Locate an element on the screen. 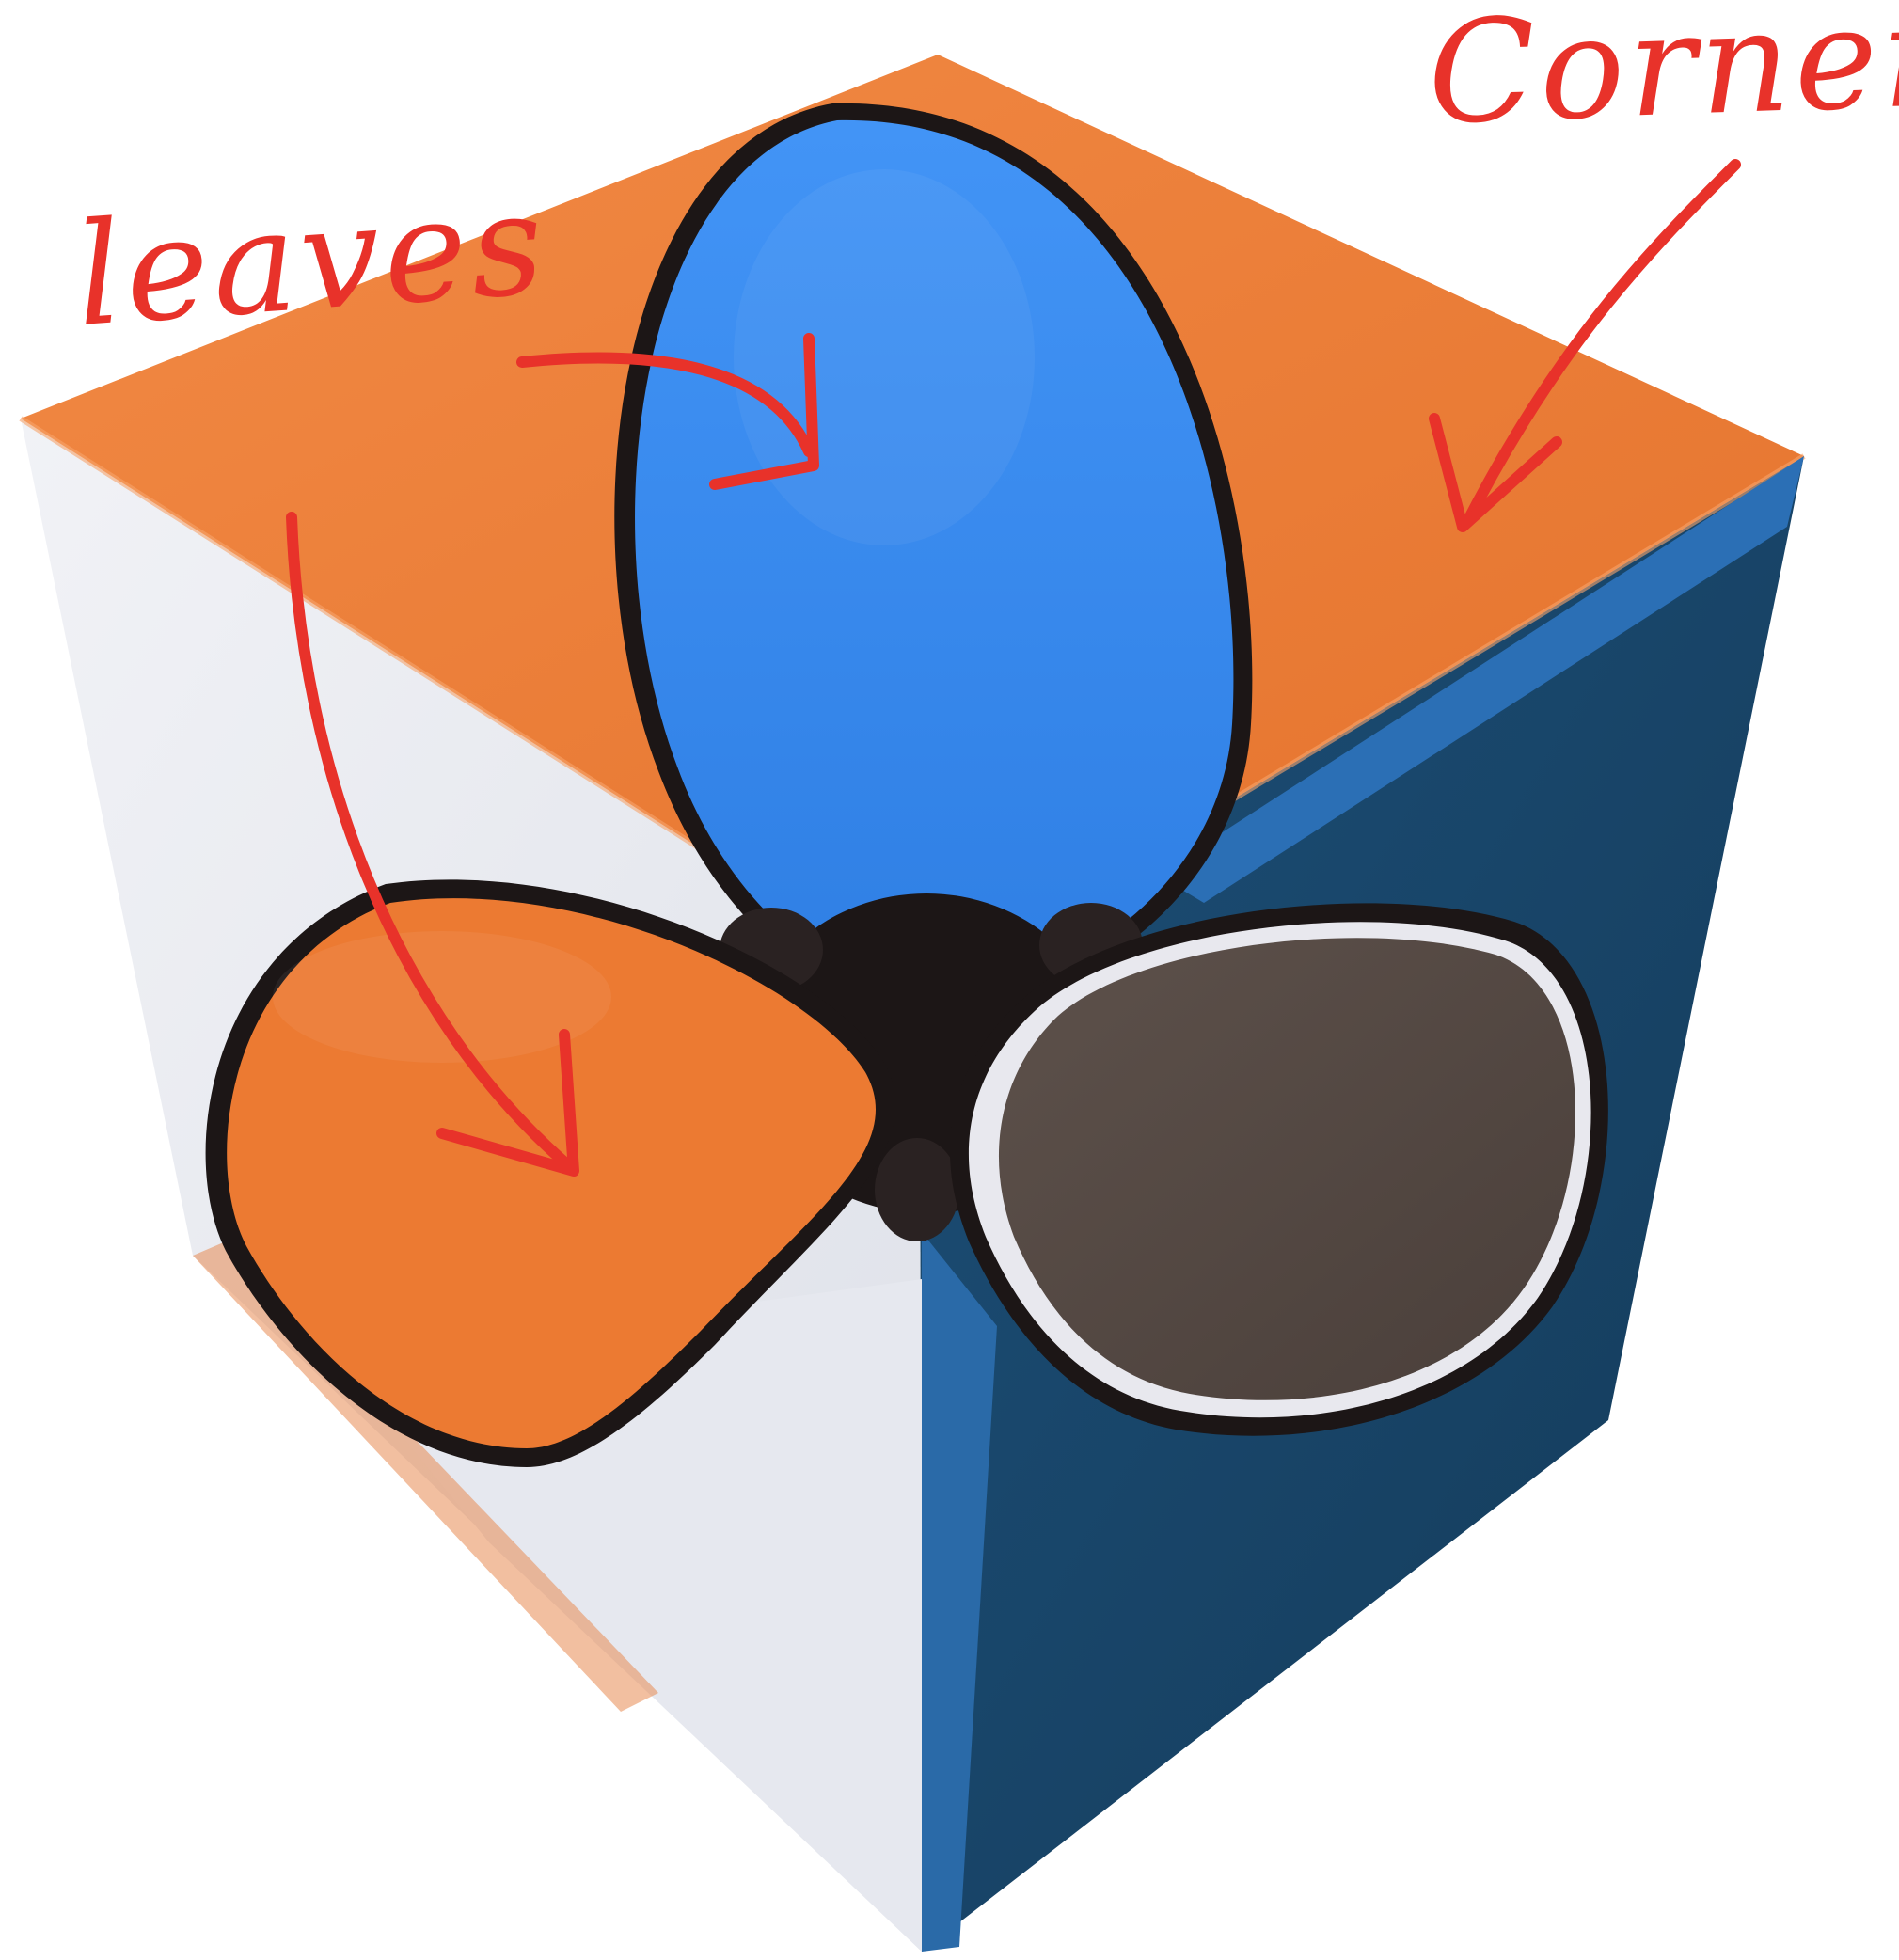  corner-label: Corner is located at coordinates (1662, 78).